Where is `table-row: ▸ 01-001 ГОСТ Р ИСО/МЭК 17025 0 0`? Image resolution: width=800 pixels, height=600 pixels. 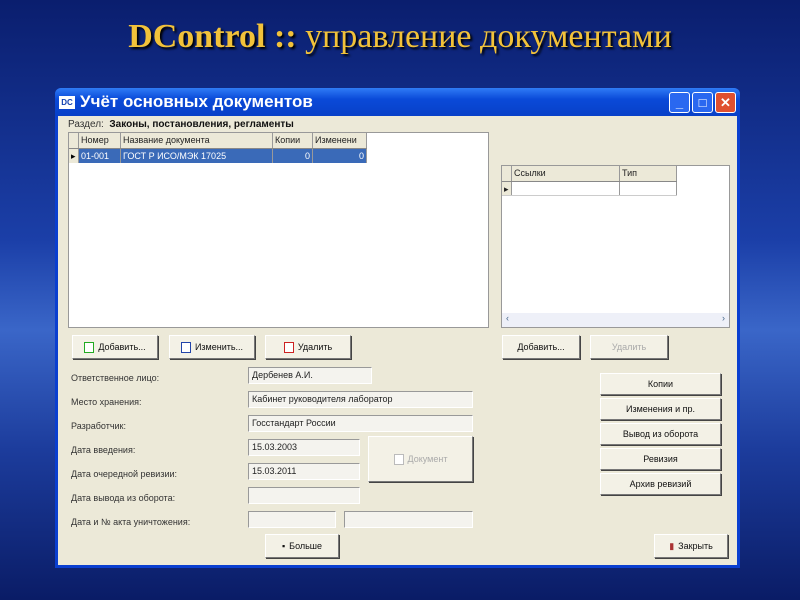 table-row: ▸ 01-001 ГОСТ Р ИСО/МЭК 17025 0 0 is located at coordinates (218, 156).